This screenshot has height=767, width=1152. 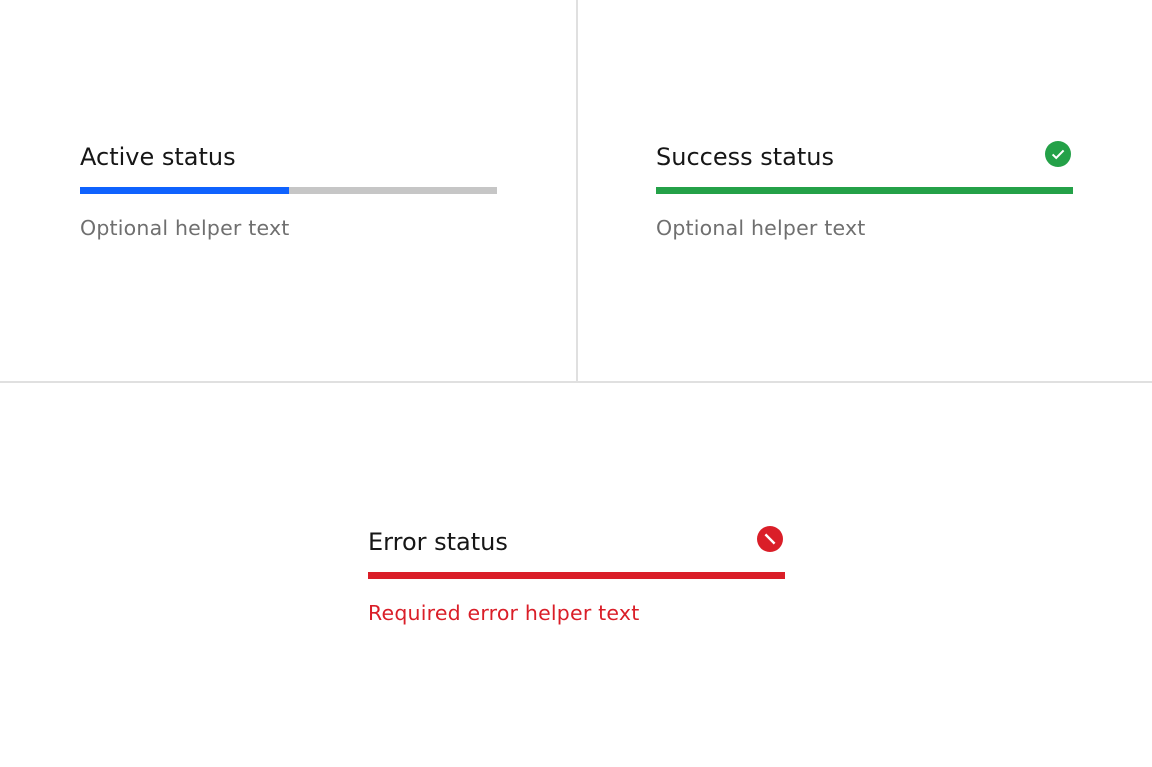 I want to click on helper-text: Required error helper text, so click(x=504, y=613).